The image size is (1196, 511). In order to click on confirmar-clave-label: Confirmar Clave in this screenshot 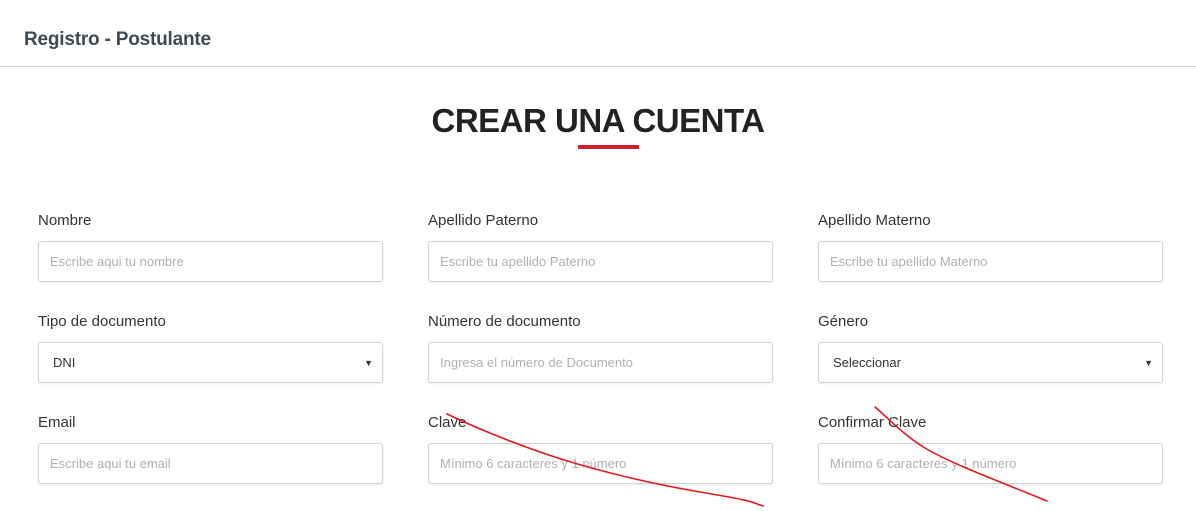, I will do `click(872, 422)`.